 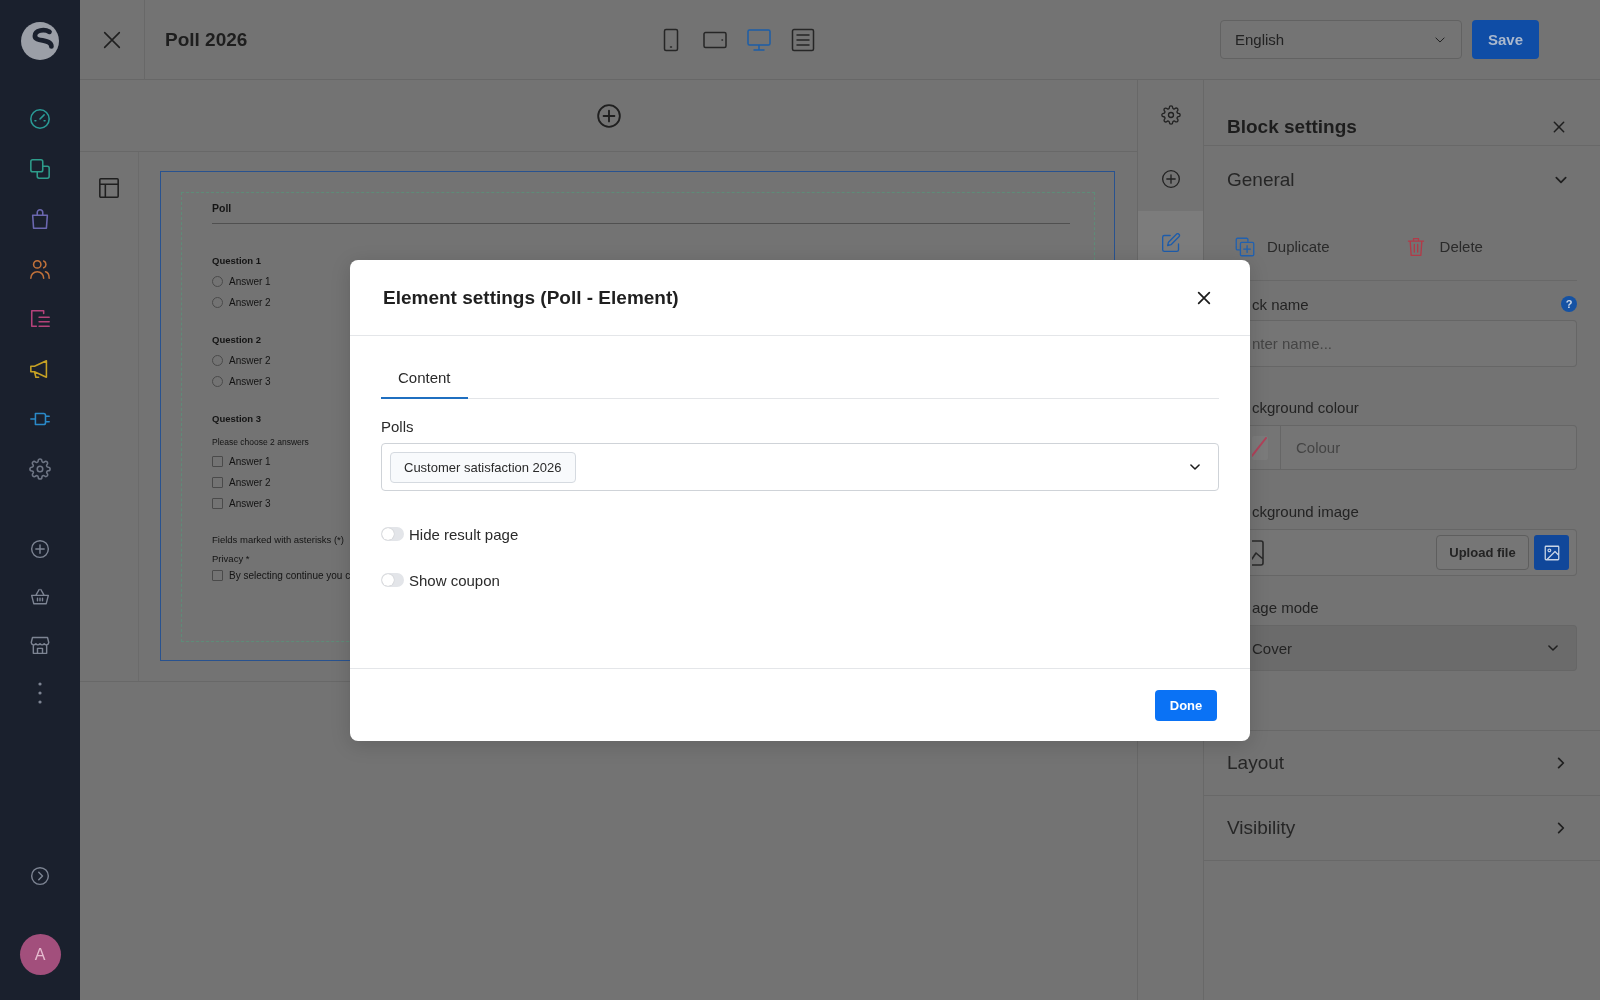 I want to click on tab: Content, so click(x=424, y=382).